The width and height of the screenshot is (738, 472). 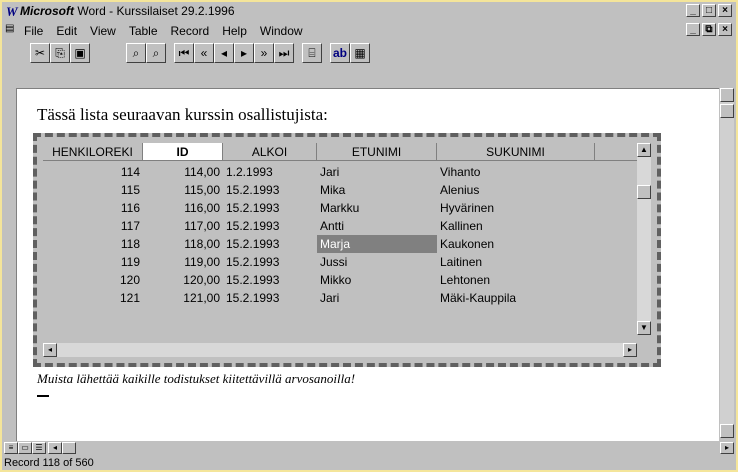 I want to click on table-cell: Jussi, so click(x=377, y=262).